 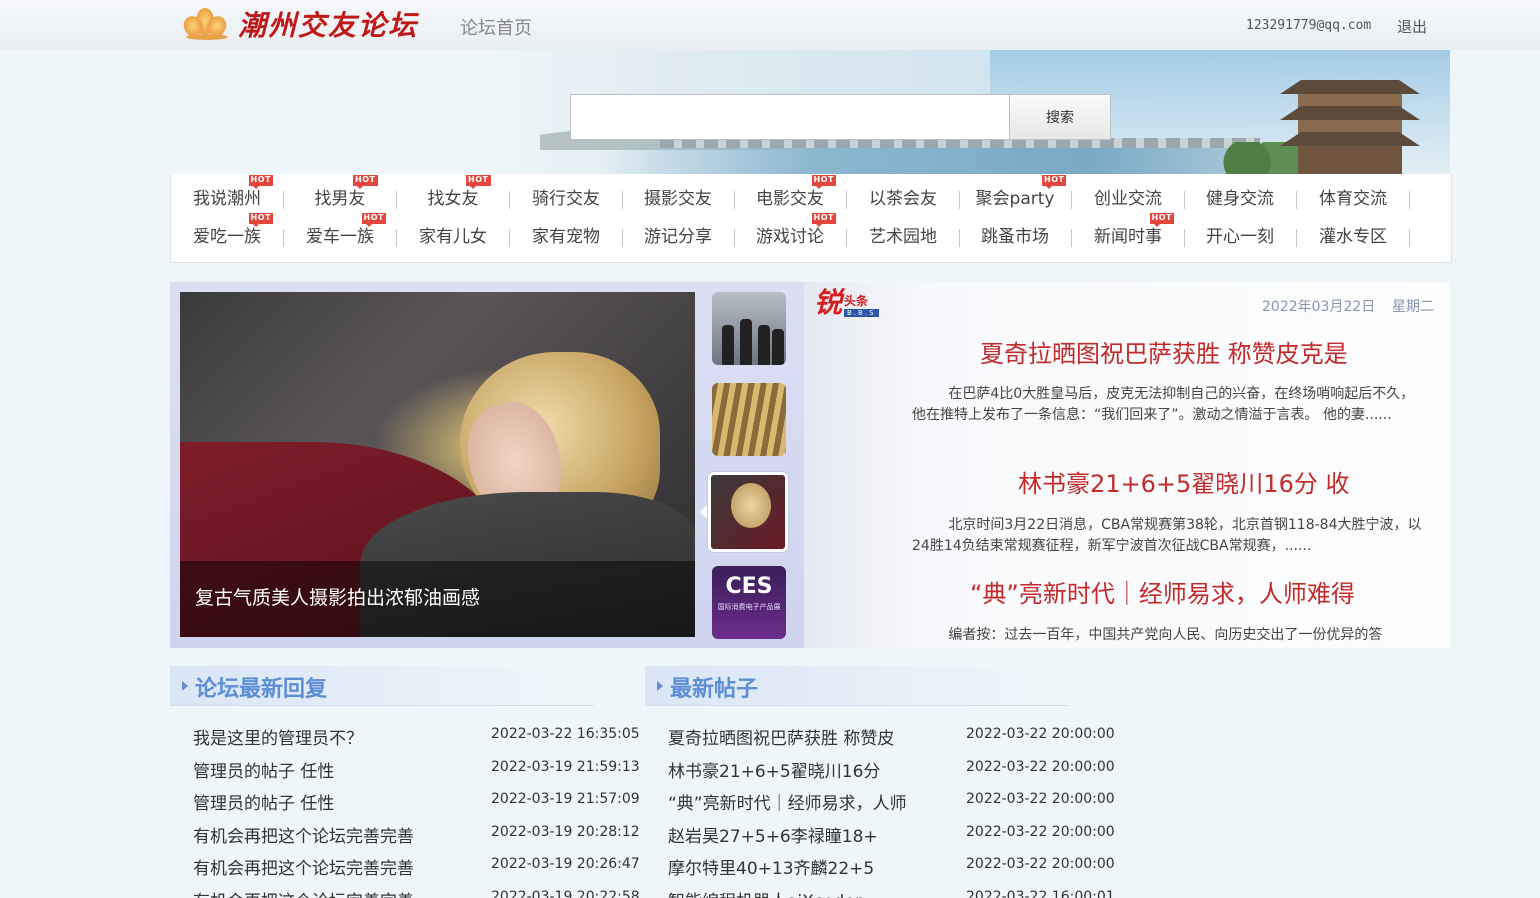 What do you see at coordinates (207, 24) in the screenshot?
I see `lotus-logo-icon` at bounding box center [207, 24].